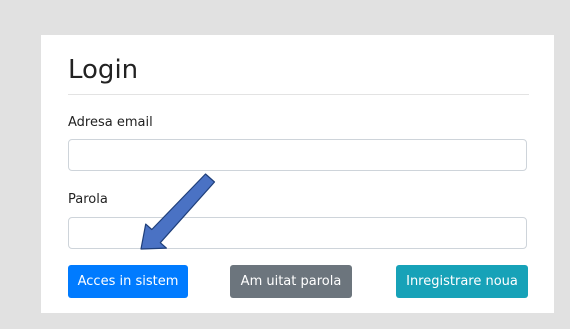 The width and height of the screenshot is (570, 329). What do you see at coordinates (298, 94) in the screenshot?
I see `title-divider` at bounding box center [298, 94].